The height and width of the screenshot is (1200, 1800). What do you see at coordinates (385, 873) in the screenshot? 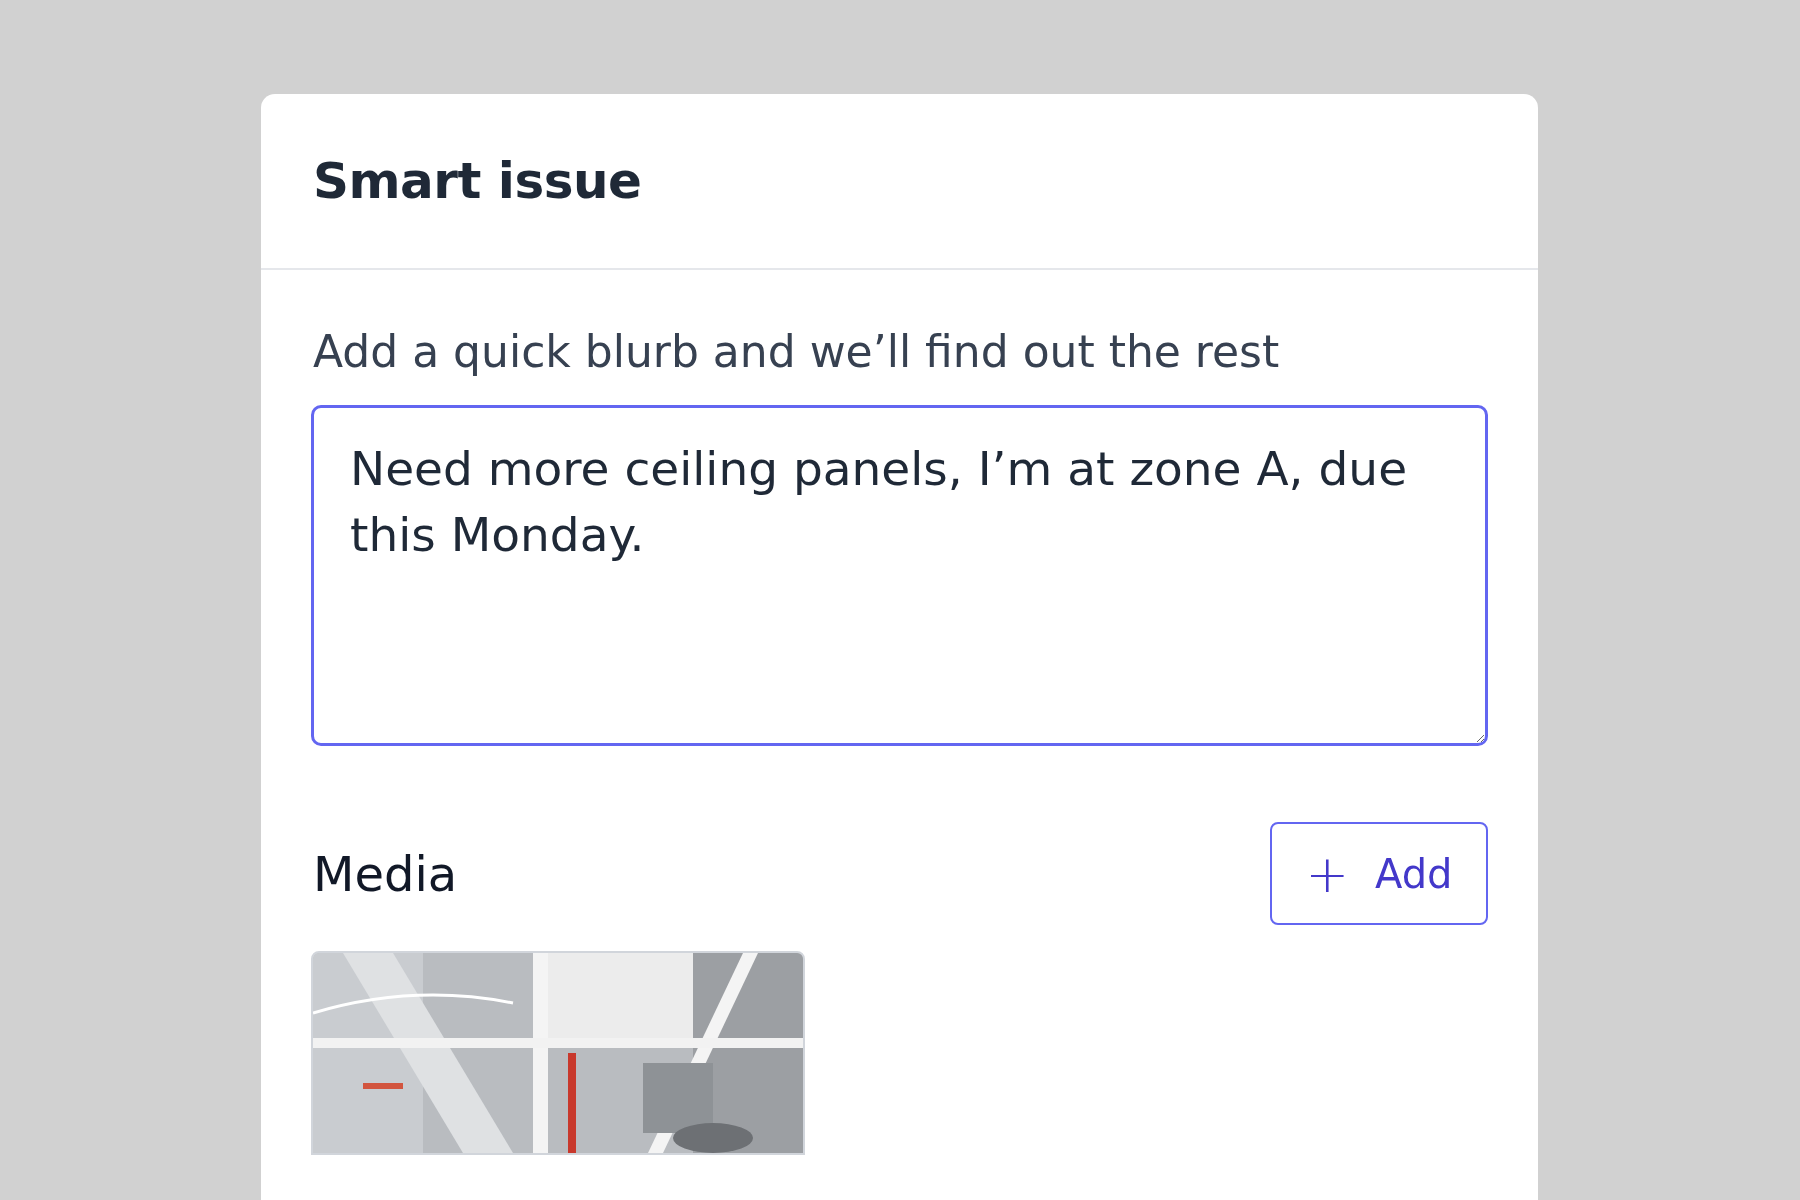
I see `media-label: Media` at bounding box center [385, 873].